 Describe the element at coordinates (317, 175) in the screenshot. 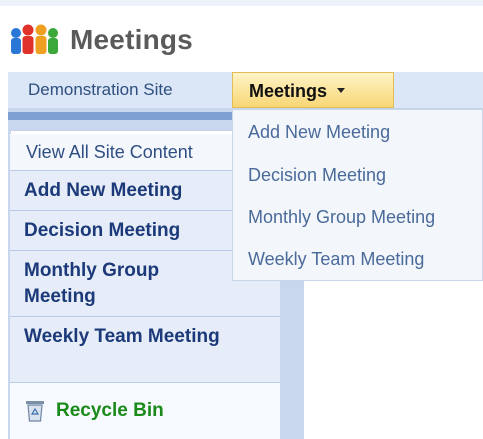

I see `dropdown-item-decision-meeting: Decision Meeting` at that location.